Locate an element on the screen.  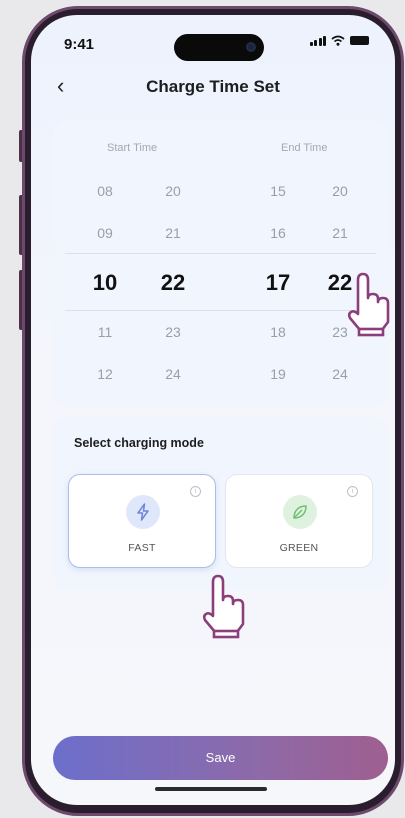
camera-icon is located at coordinates (251, 47).